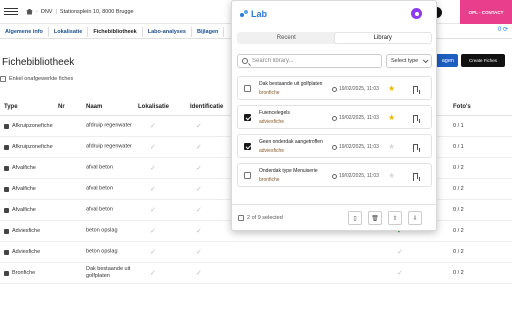 Image resolution: width=512 pixels, height=320 pixels. What do you see at coordinates (3, 79) in the screenshot?
I see `only-unfinished-checkbox` at bounding box center [3, 79].